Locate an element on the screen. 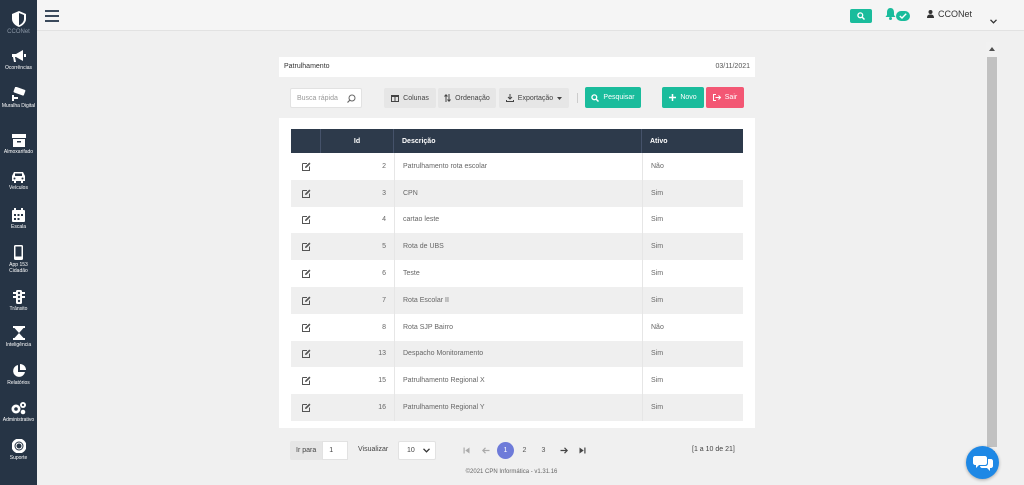 The height and width of the screenshot is (485, 1024). next-page-button is located at coordinates (563, 450).